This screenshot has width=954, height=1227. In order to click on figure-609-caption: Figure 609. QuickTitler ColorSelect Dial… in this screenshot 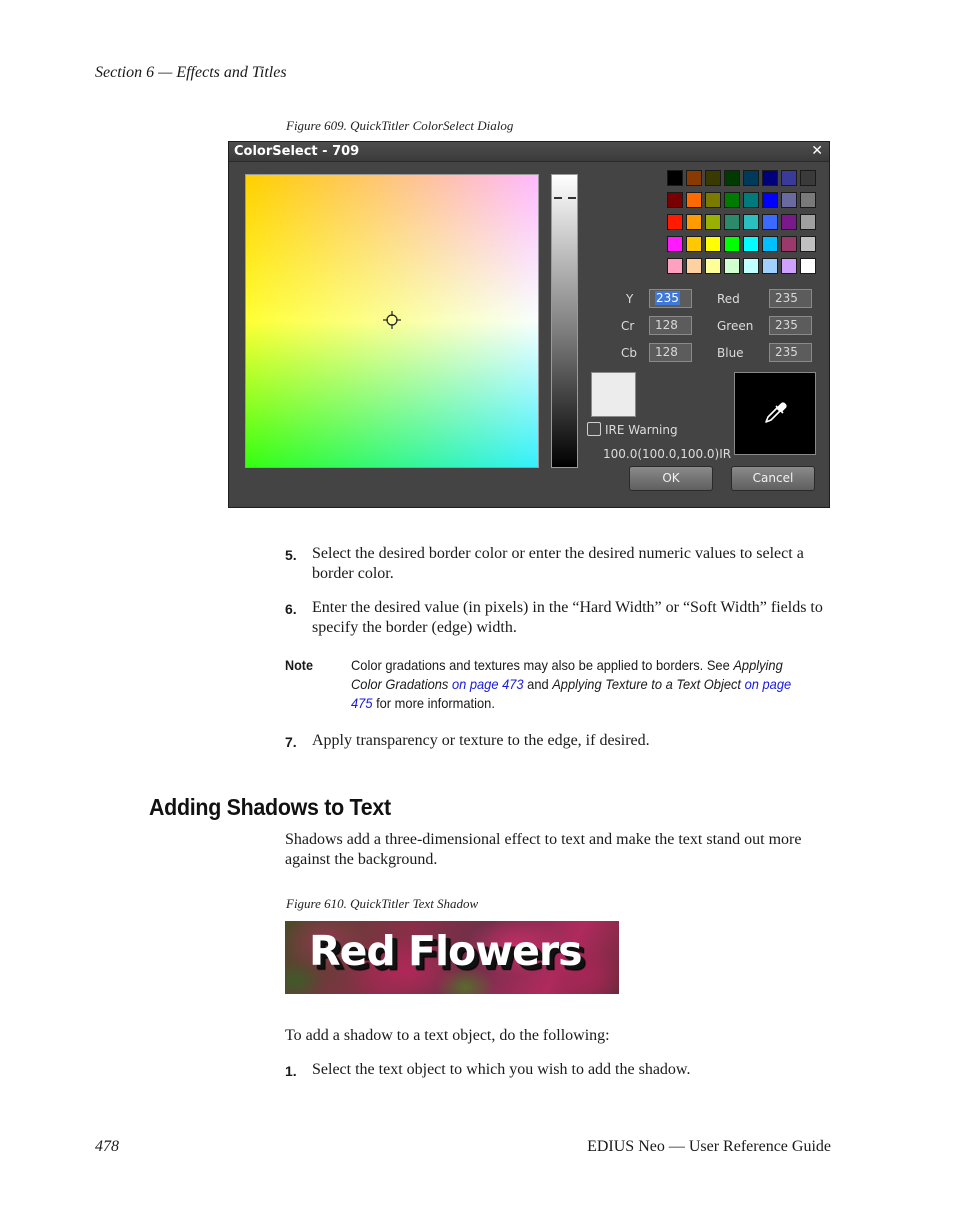, I will do `click(400, 125)`.